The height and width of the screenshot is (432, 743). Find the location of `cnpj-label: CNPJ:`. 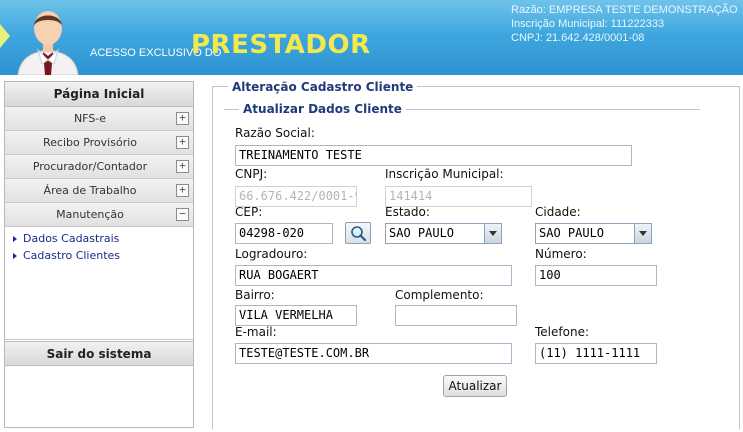

cnpj-label: CNPJ: is located at coordinates (251, 174).